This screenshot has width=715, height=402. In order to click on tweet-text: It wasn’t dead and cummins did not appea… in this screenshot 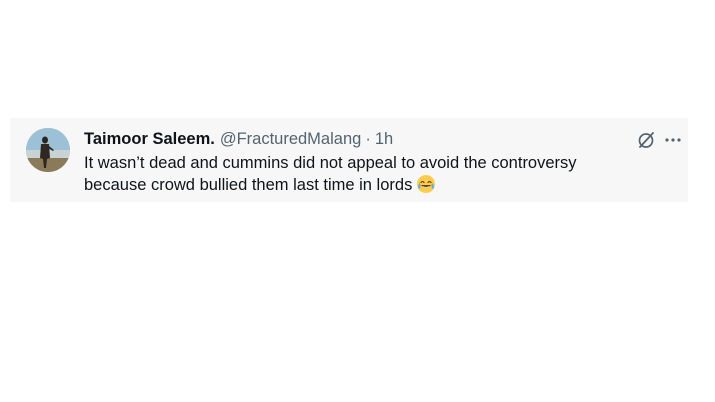, I will do `click(364, 176)`.